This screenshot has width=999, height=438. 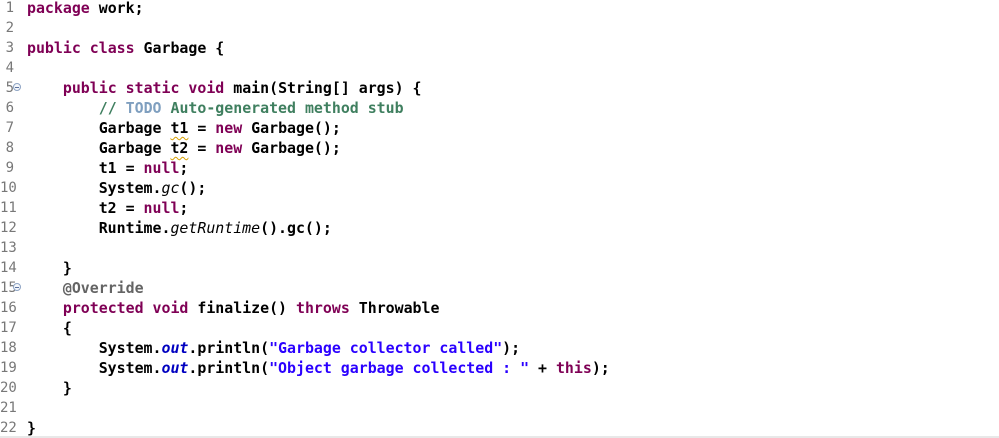 What do you see at coordinates (58, 8) in the screenshot?
I see `code-token: package` at bounding box center [58, 8].